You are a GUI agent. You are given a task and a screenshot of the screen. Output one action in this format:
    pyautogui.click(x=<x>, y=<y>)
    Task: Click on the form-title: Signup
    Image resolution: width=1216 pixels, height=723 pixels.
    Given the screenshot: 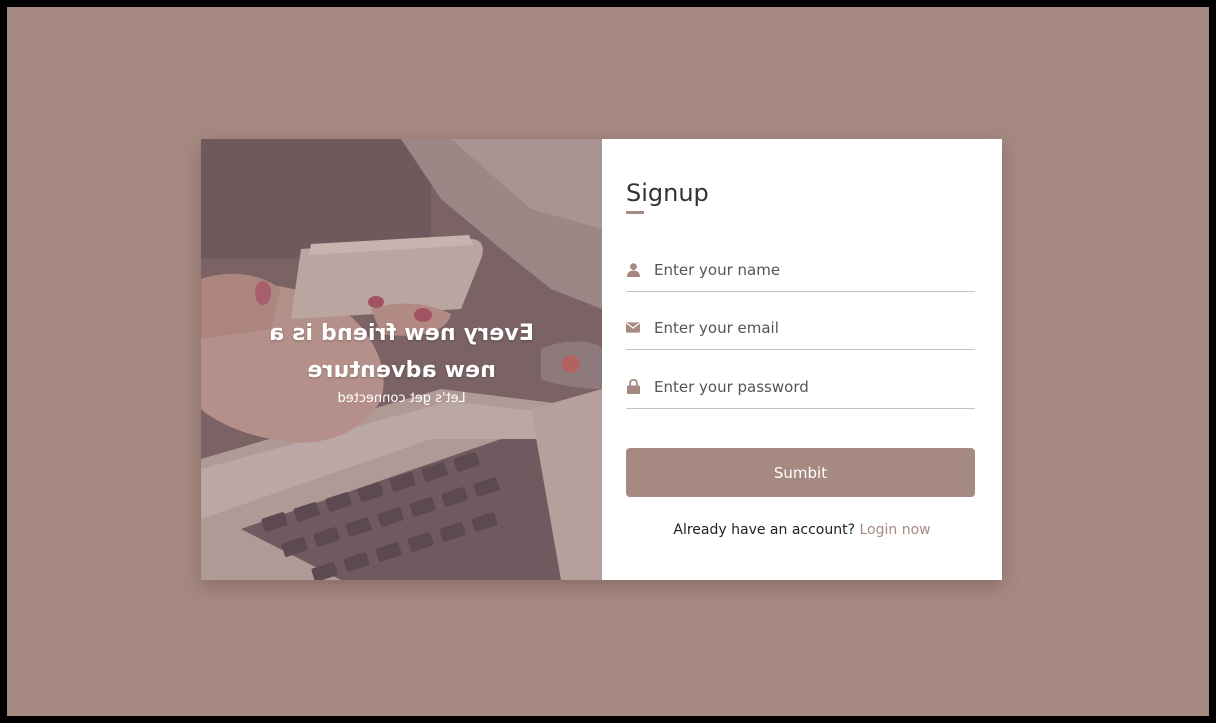 What is the action you would take?
    pyautogui.click(x=667, y=193)
    